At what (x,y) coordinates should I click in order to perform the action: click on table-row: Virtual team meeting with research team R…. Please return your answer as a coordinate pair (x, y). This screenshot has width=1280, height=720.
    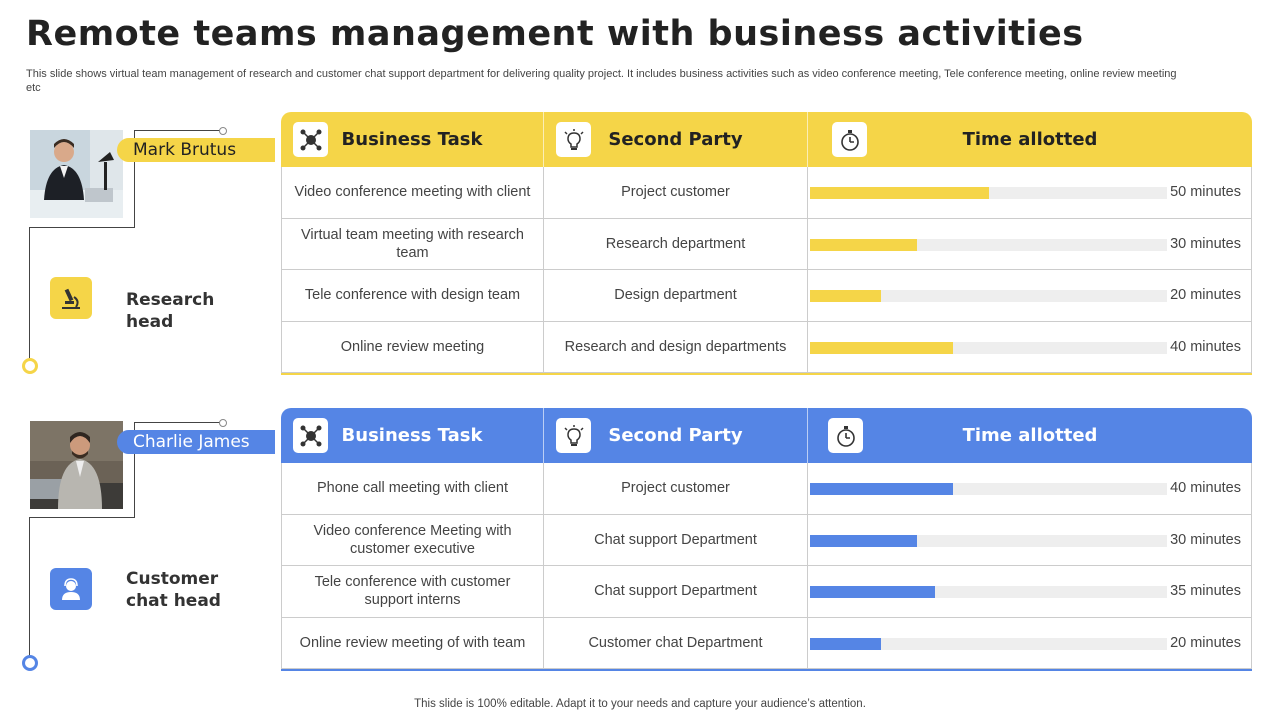
    Looking at the image, I should click on (766, 244).